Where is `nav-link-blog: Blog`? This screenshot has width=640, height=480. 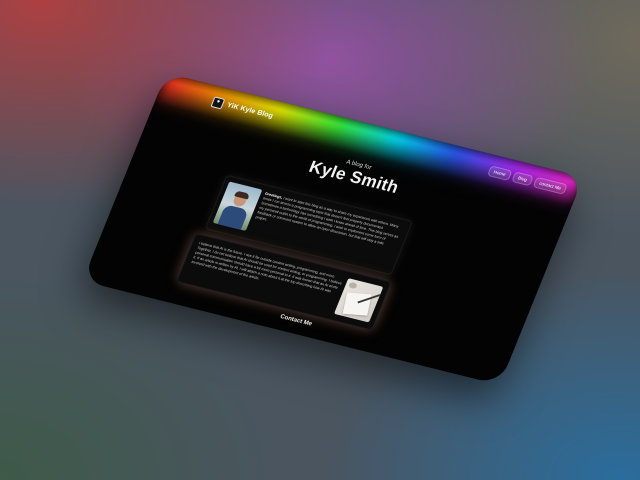
nav-link-blog: Blog is located at coordinates (523, 178).